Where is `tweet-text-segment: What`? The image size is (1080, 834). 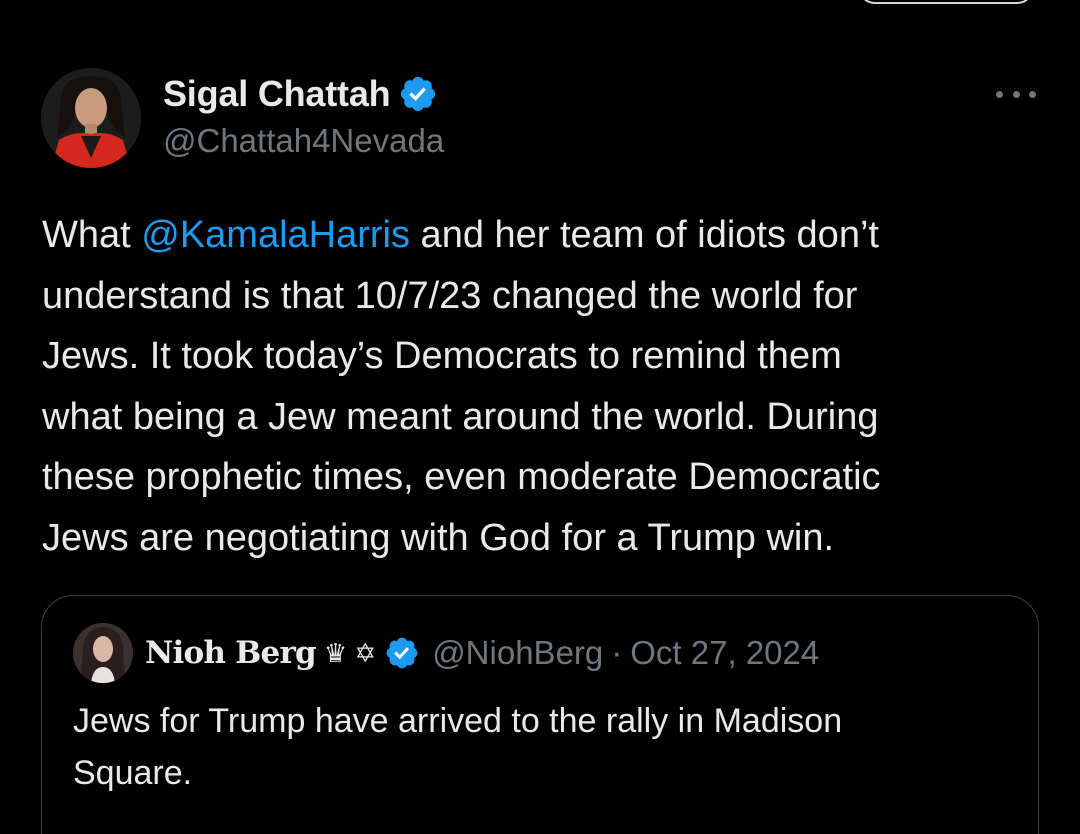
tweet-text-segment: What is located at coordinates (92, 235).